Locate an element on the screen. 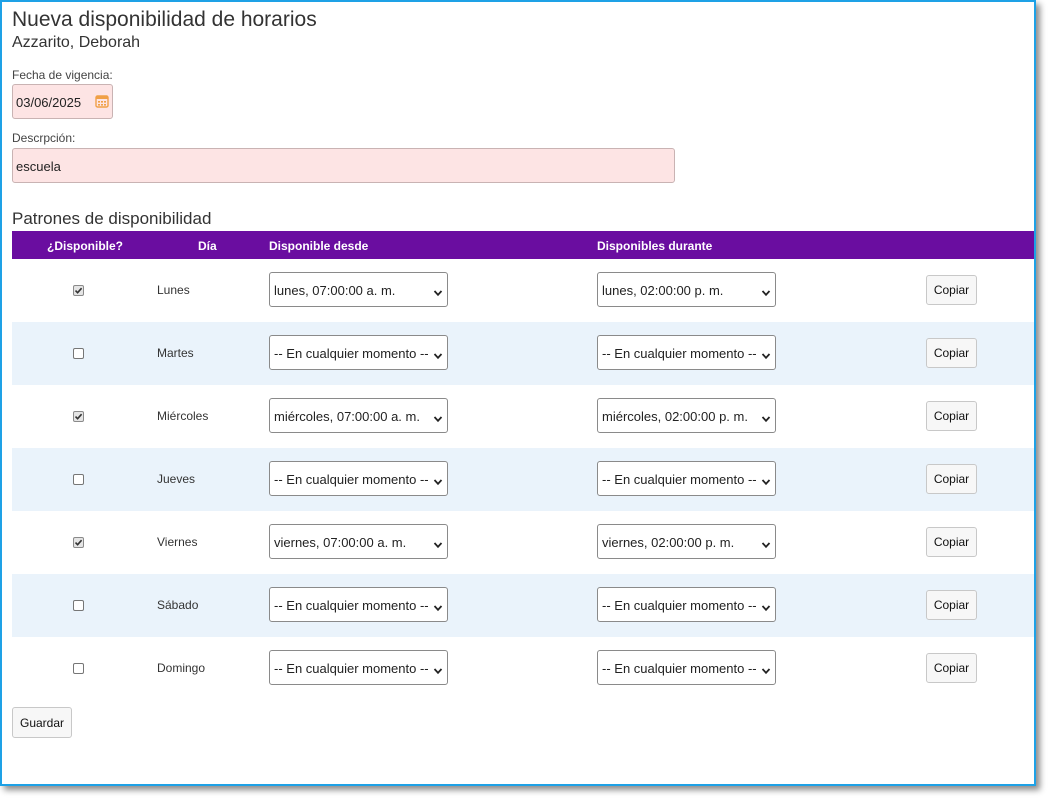 This screenshot has width=1050, height=800. available-during-select: viernes, 02:00:00 p. m. is located at coordinates (686, 541).